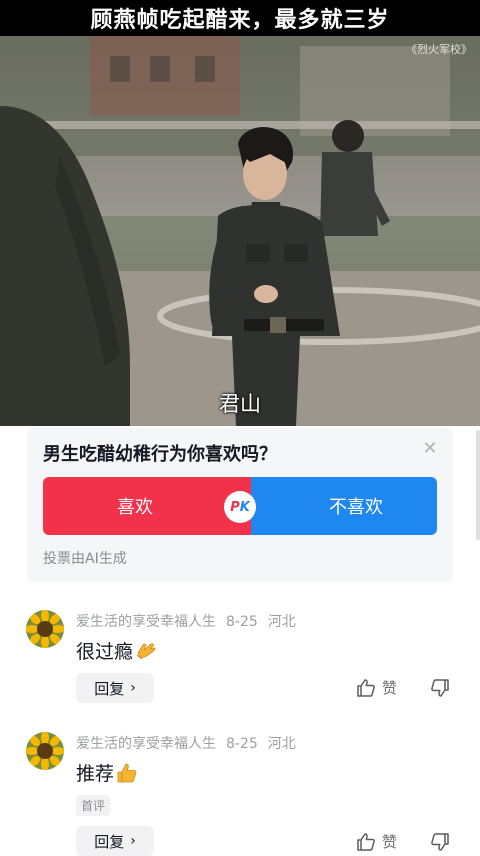 The width and height of the screenshot is (480, 856). What do you see at coordinates (93, 805) in the screenshot?
I see `first-comment-badge: 首评` at bounding box center [93, 805].